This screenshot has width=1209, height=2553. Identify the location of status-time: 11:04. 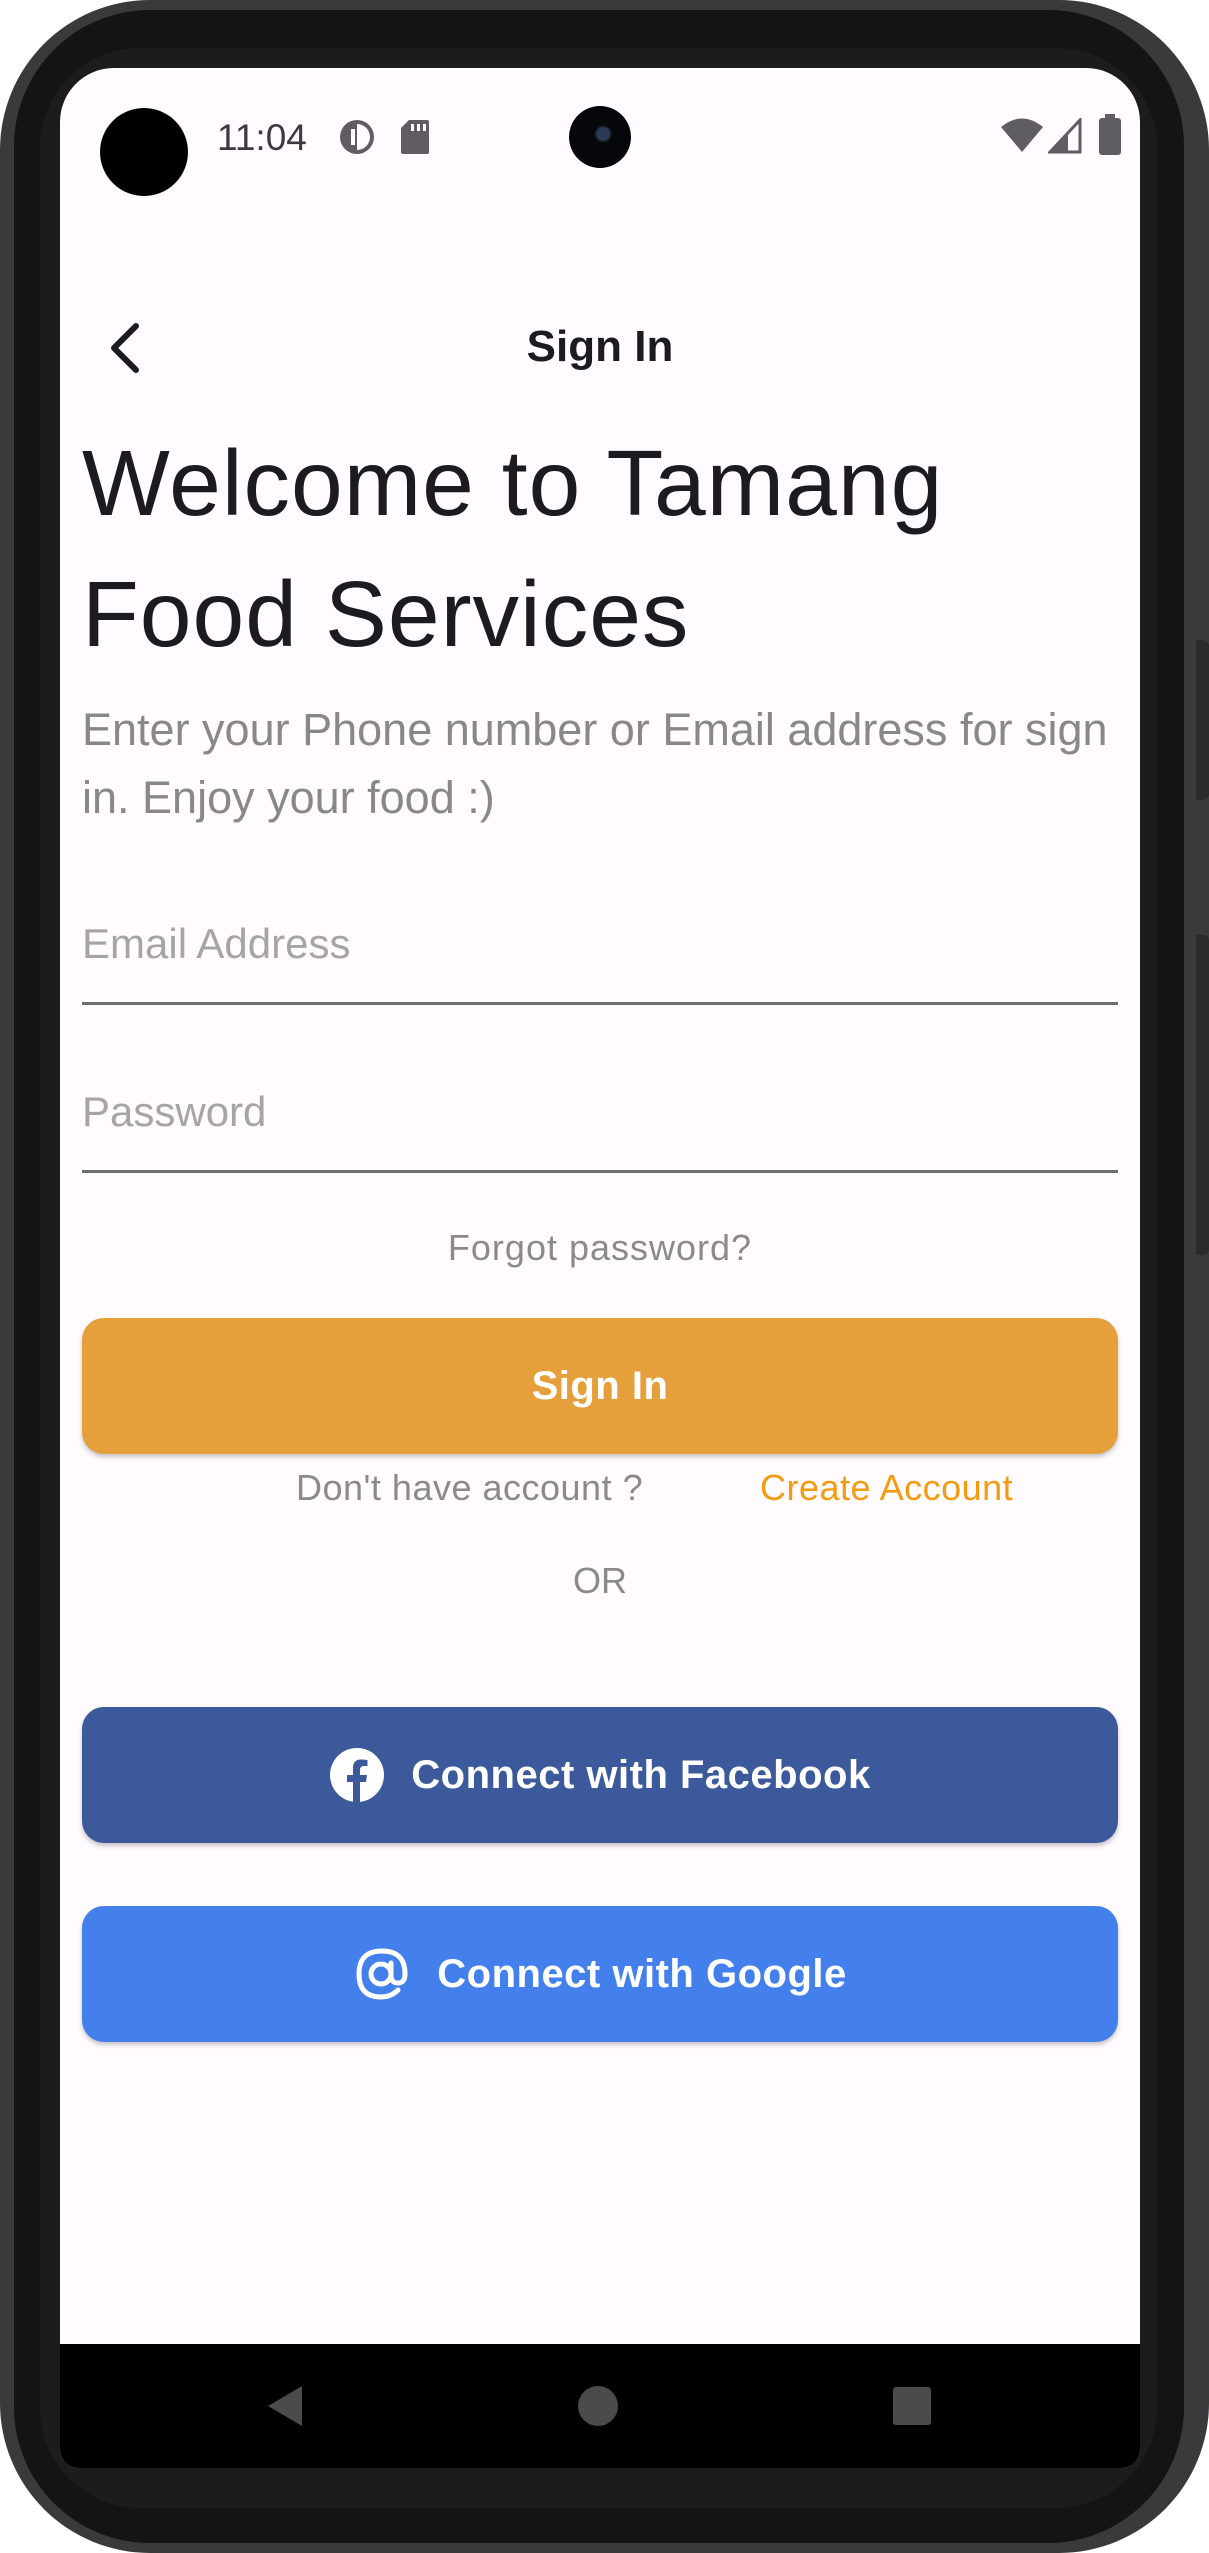
(262, 137).